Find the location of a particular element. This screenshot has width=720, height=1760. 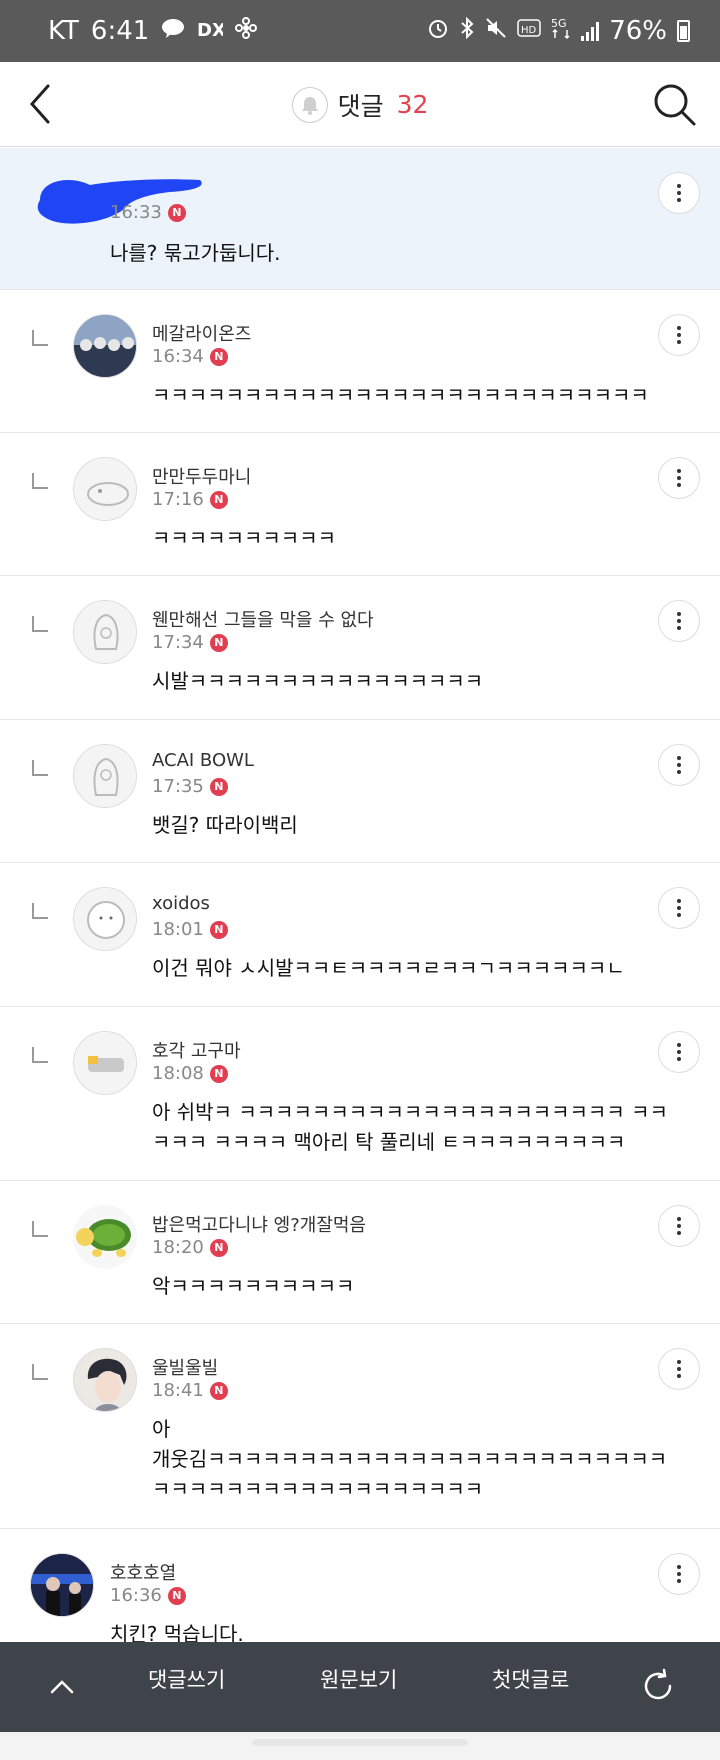

comment-line: 아 쉬박ㅋ ㅋㅋㅋㅋㅋㅋㅋㅋㅋㅋㅋㅋㅋㅋㅋㅋㅋㅋㅋㅋㅋ ㅋㅋ is located at coordinates (410, 1112).